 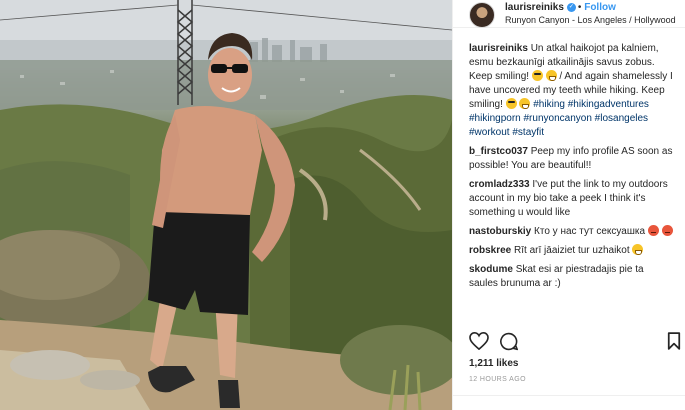 What do you see at coordinates (500, 231) in the screenshot?
I see `comment-username: nastoburskiy` at bounding box center [500, 231].